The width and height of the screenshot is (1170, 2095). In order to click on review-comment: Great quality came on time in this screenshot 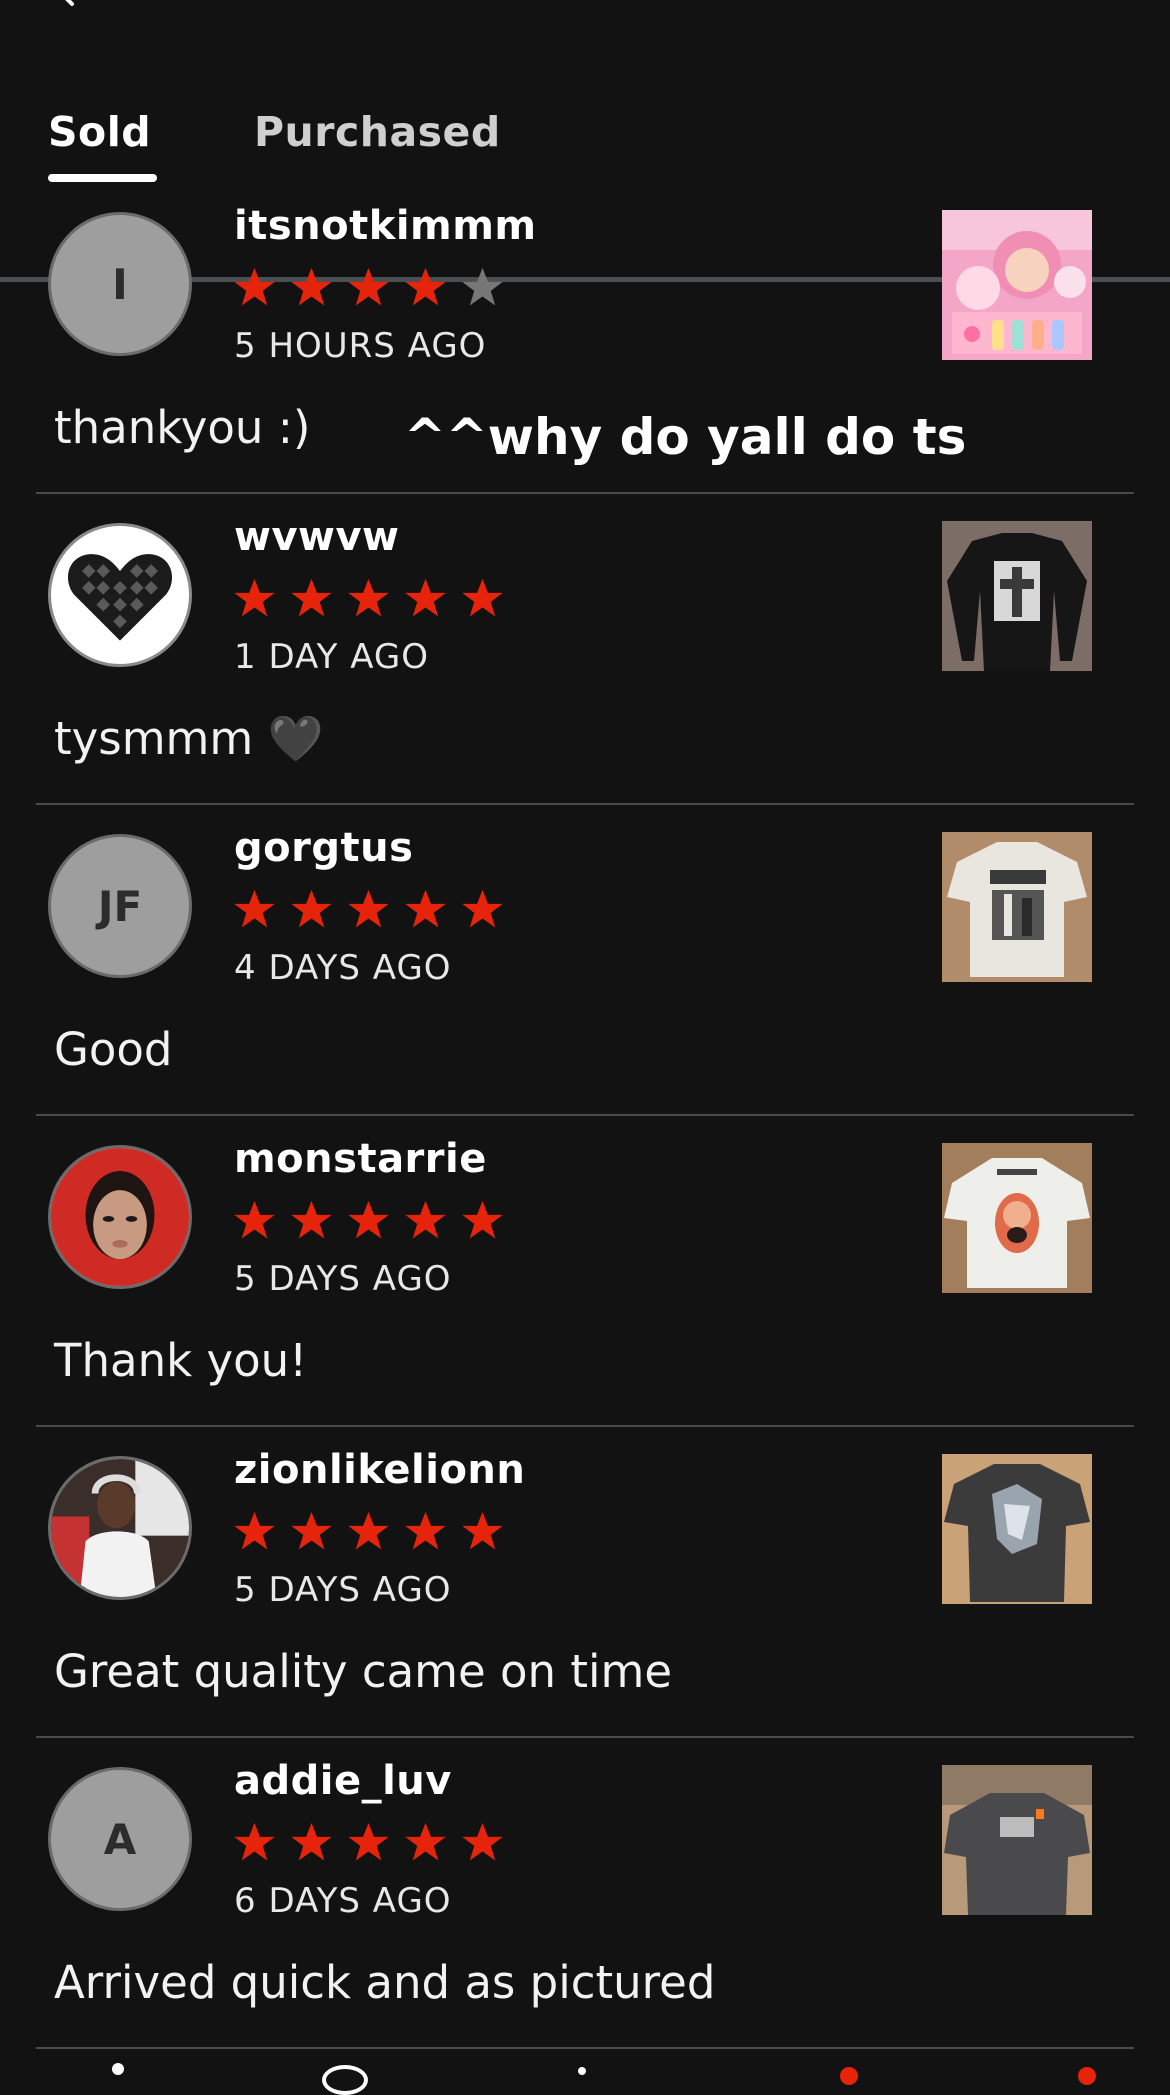, I will do `click(363, 1671)`.